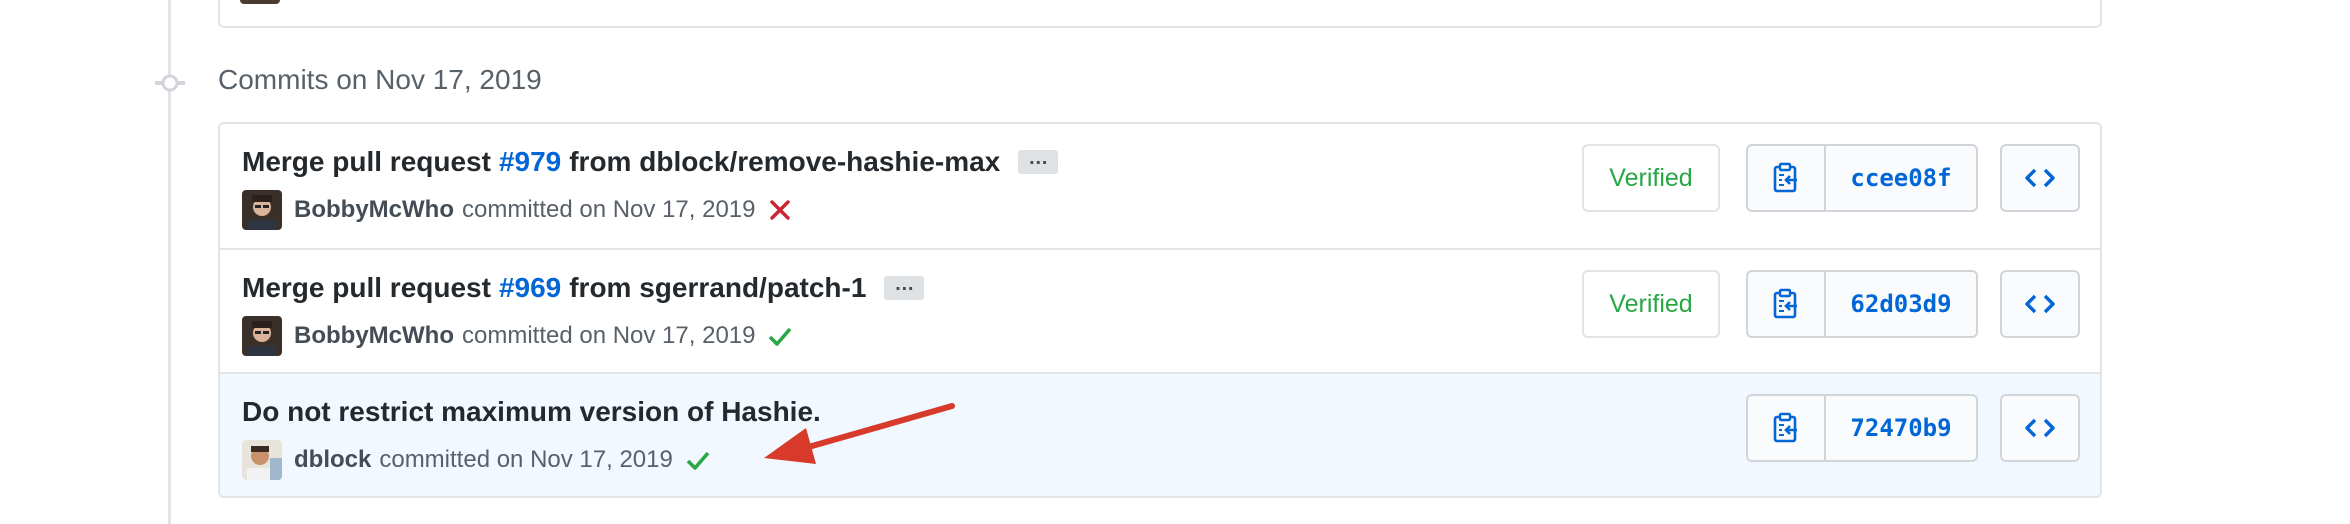 This screenshot has height=524, width=2350. What do you see at coordinates (784, 162) in the screenshot?
I see `commit-title-suffix: from dblock/remove-hashie-max` at bounding box center [784, 162].